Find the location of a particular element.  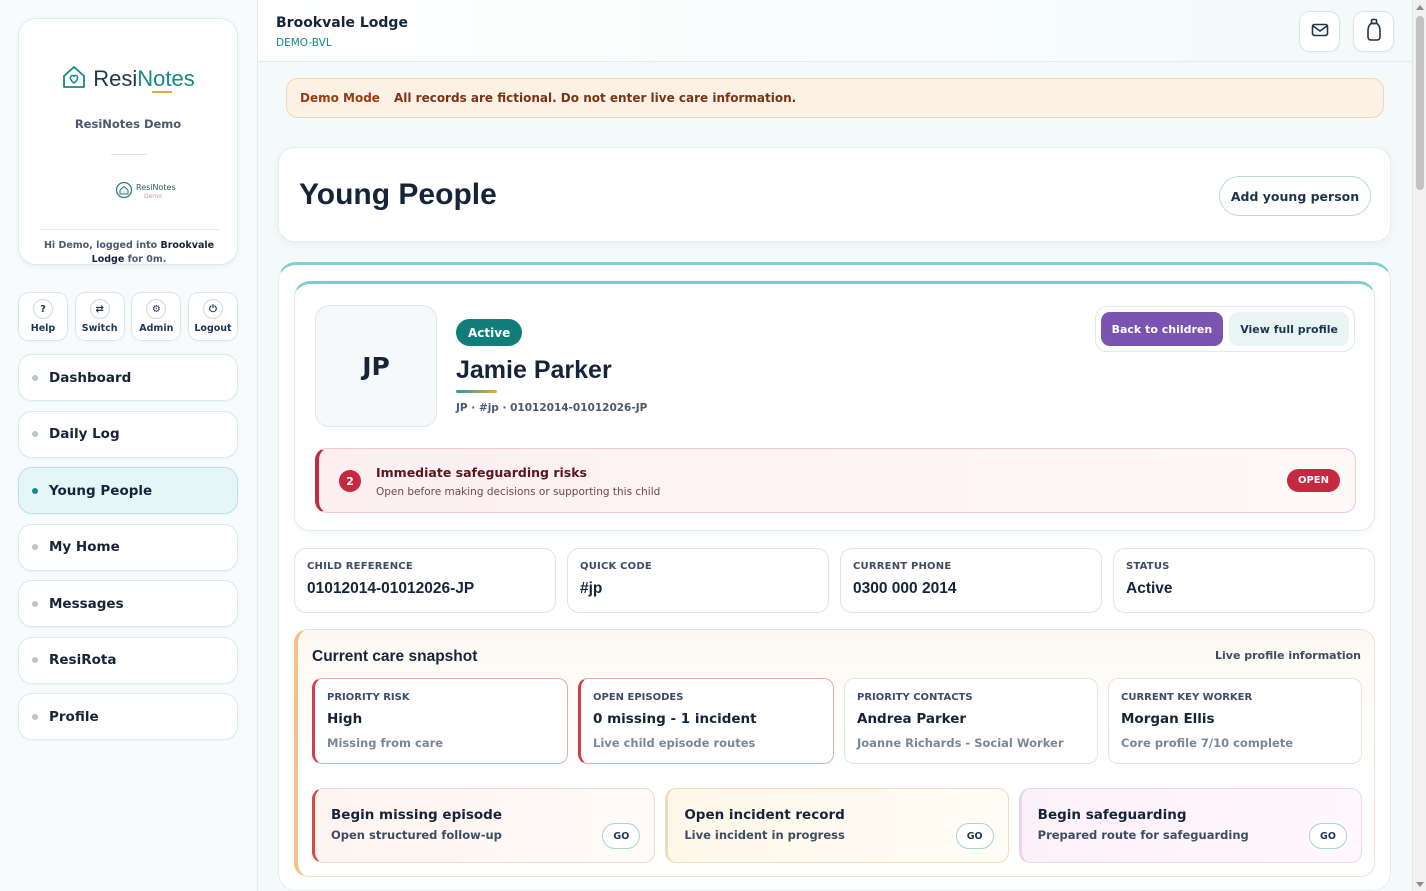

scroll-down-arrow-icon is located at coordinates (1420, 884).